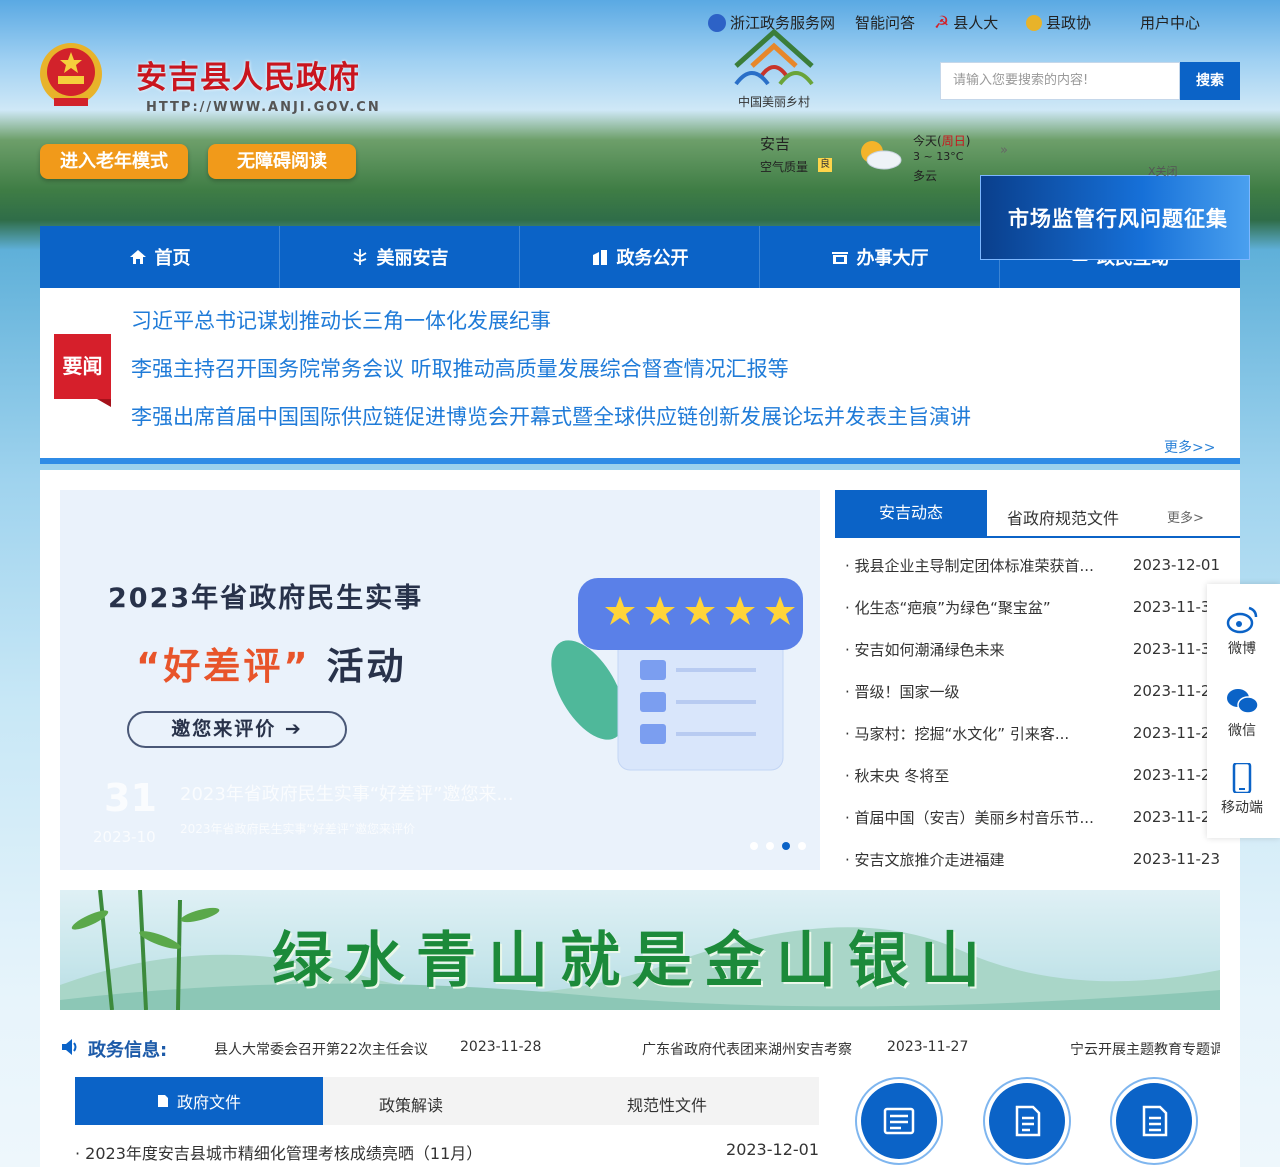 This screenshot has width=1280, height=1167. What do you see at coordinates (897, 775) in the screenshot?
I see `news-title: · 秋末央 冬将至` at bounding box center [897, 775].